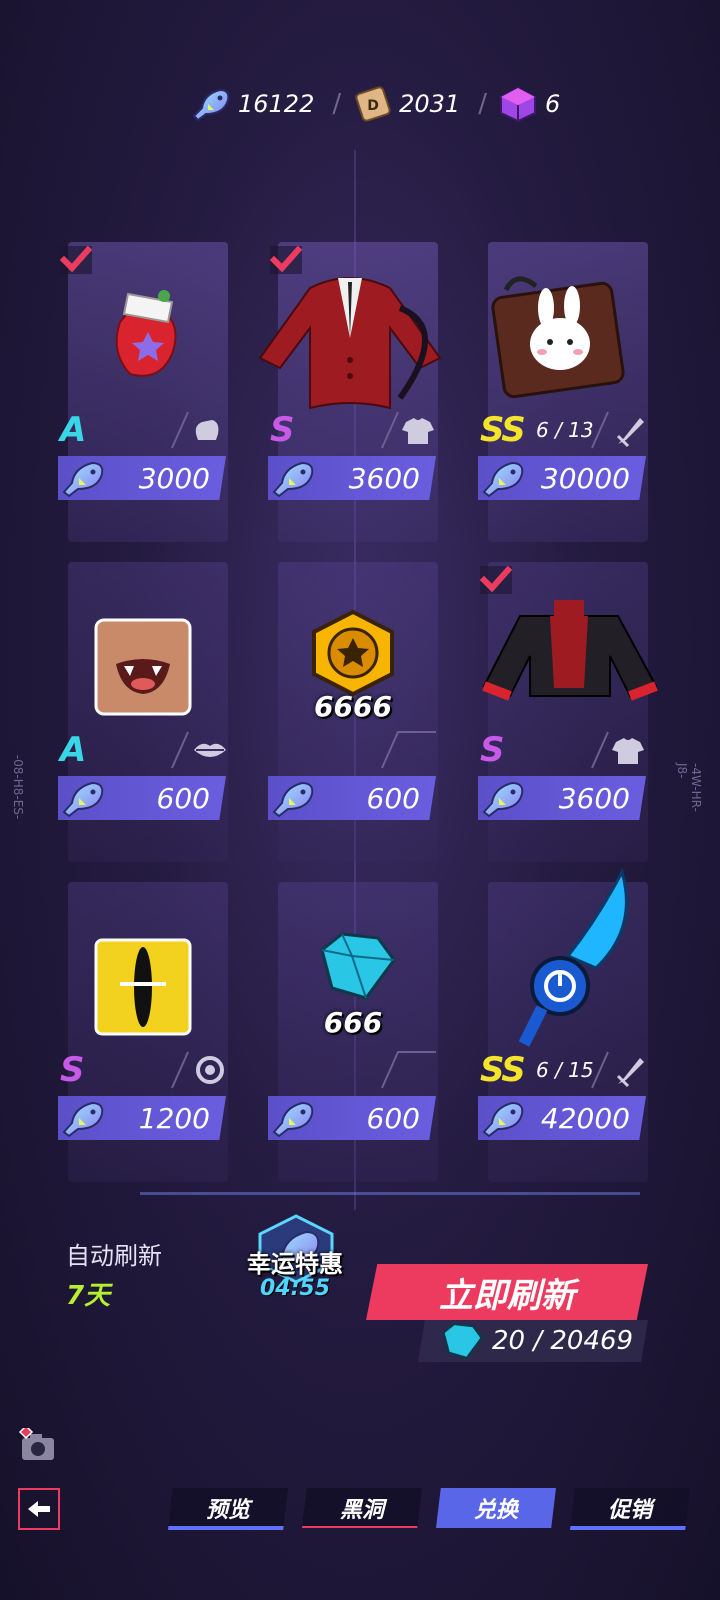  I want to click on shop-item-4: A 600, so click(143, 712).